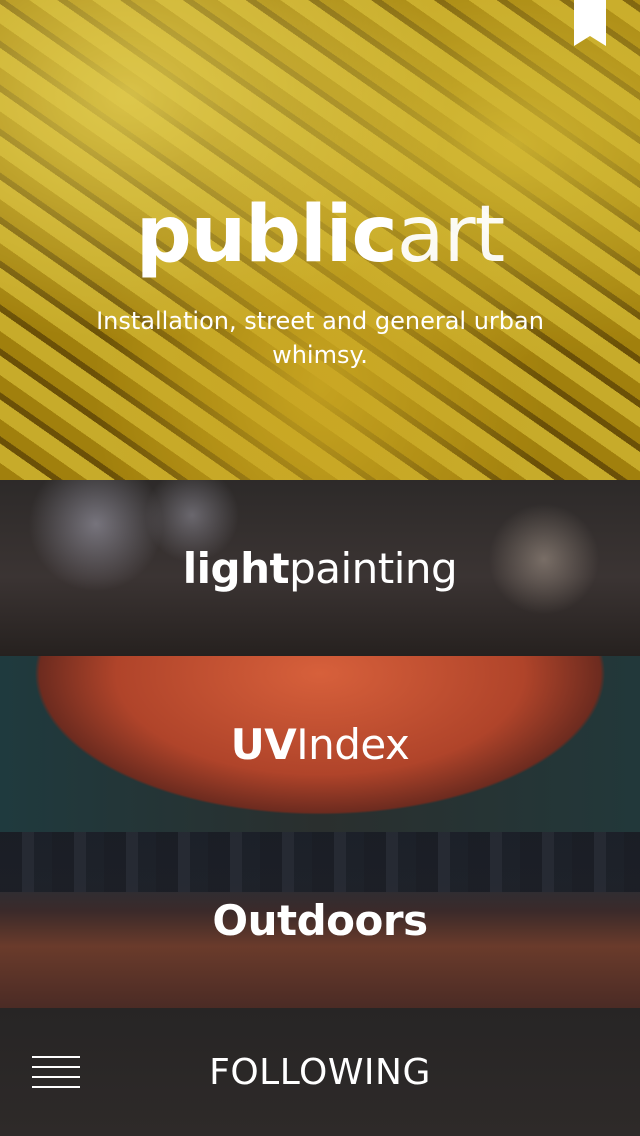 The image size is (640, 1136). I want to click on category-label: Outdoors, so click(320, 920).